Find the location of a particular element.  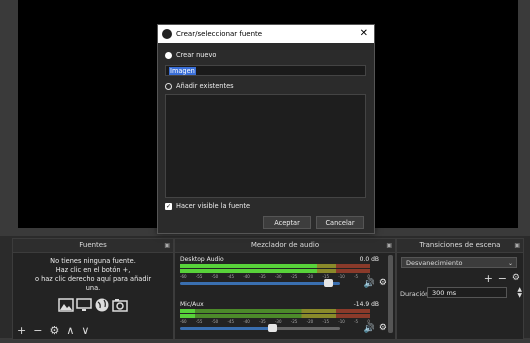

empty-line-4: una. is located at coordinates (93, 288).